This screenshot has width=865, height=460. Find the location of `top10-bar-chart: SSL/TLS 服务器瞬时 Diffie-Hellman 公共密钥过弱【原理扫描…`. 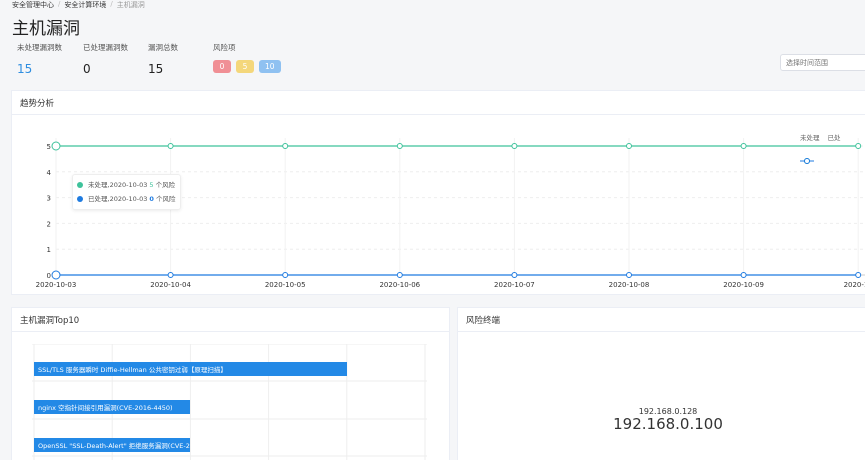

top10-bar-chart: SSL/TLS 服务器瞬时 Diffie-Hellman 公共密钥过弱【原理扫描… is located at coordinates (229, 402).